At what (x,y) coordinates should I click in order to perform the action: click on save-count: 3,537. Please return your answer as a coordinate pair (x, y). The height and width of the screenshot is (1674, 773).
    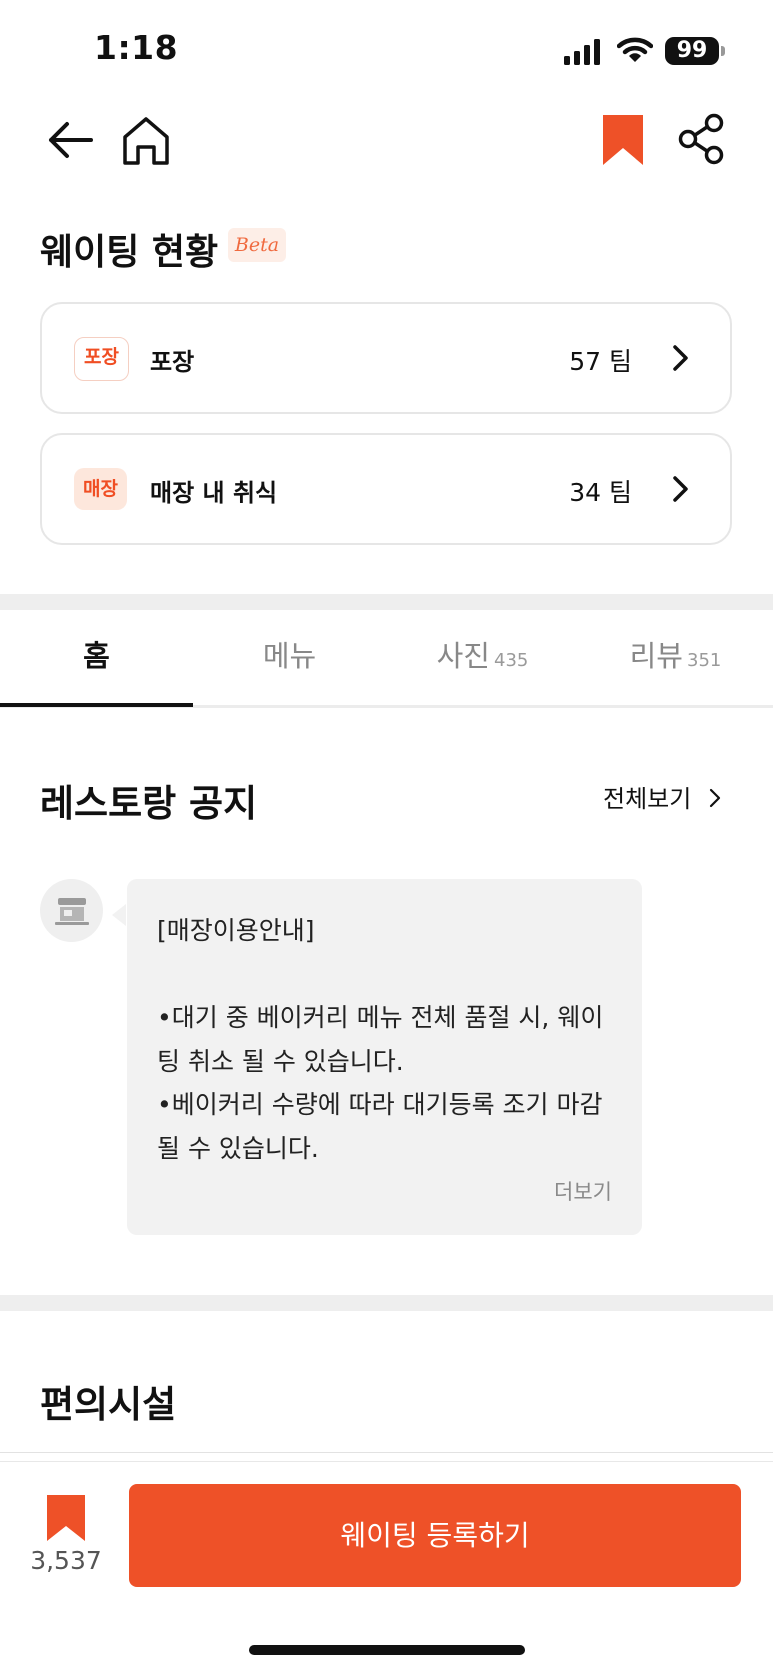
    Looking at the image, I should click on (66, 1560).